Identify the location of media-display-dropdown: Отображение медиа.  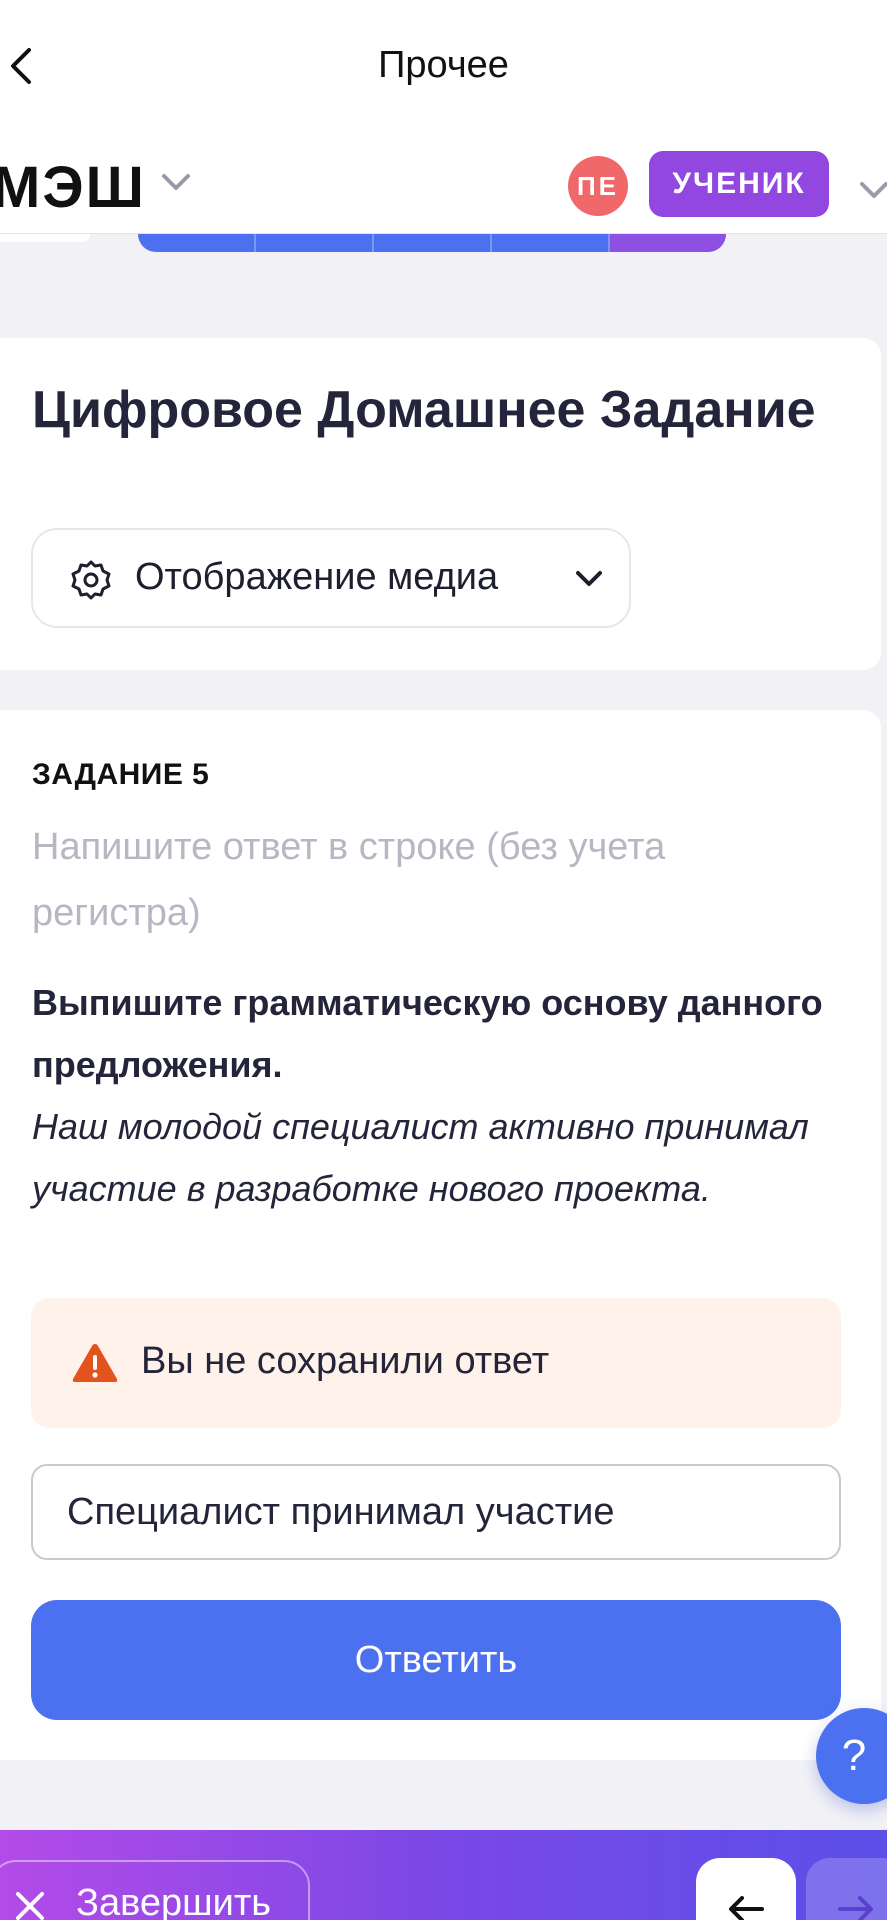
(331, 578).